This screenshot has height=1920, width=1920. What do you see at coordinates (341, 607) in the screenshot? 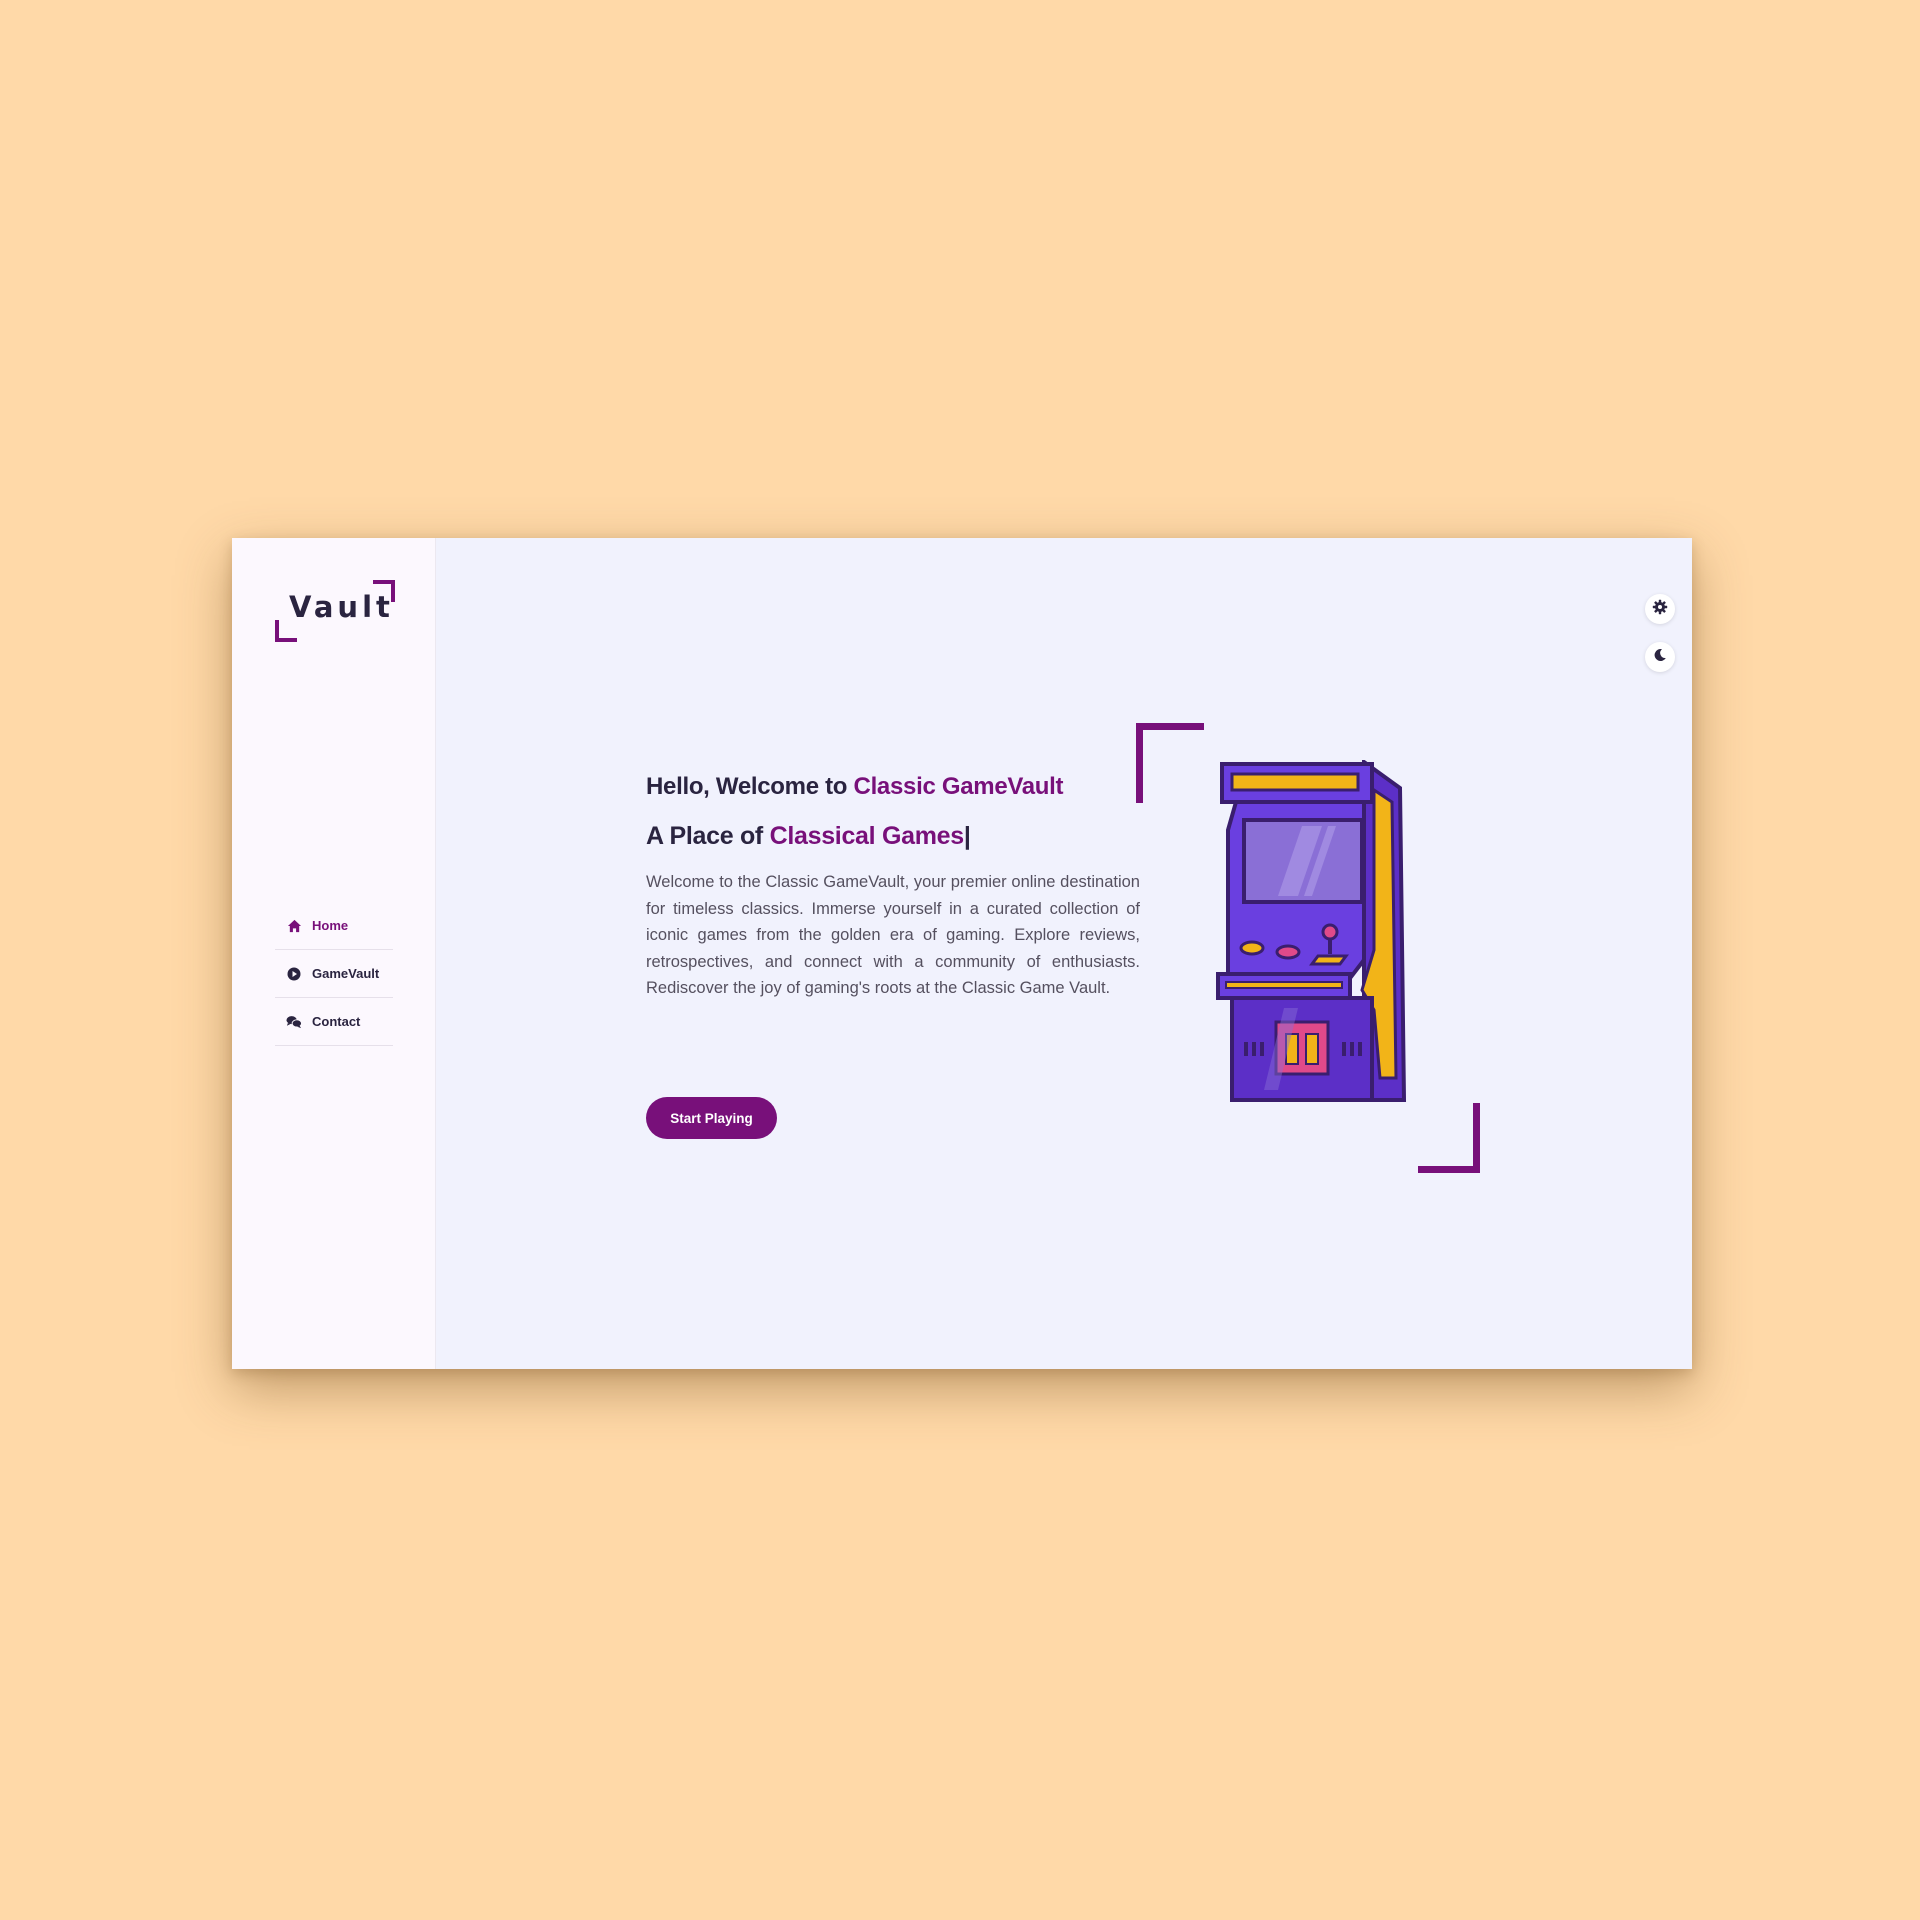
I see `logo-text: Vault` at bounding box center [341, 607].